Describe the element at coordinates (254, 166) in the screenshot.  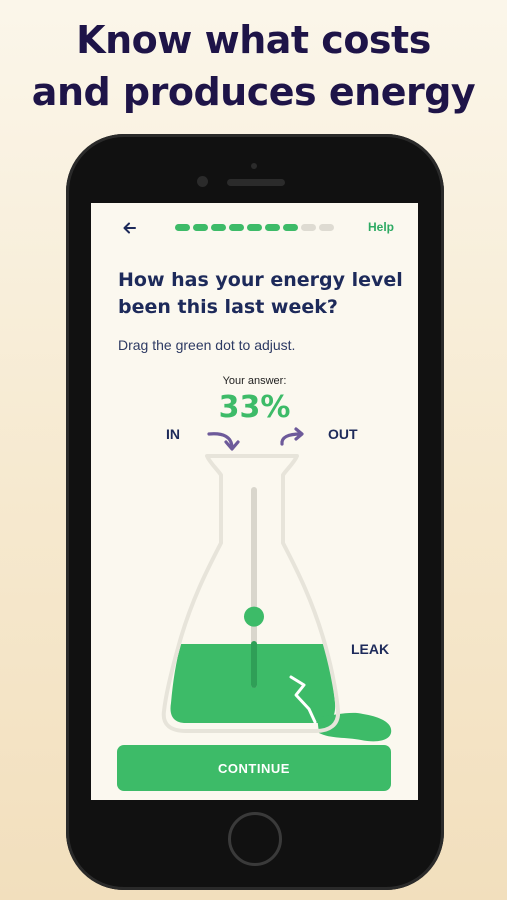
I see `phone-sensor` at that location.